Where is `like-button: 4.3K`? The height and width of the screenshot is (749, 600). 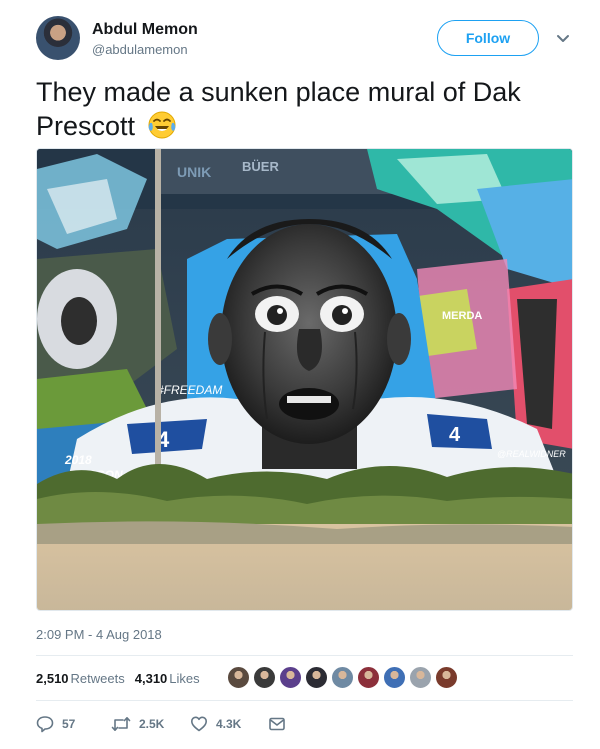 like-button: 4.3K is located at coordinates (229, 724).